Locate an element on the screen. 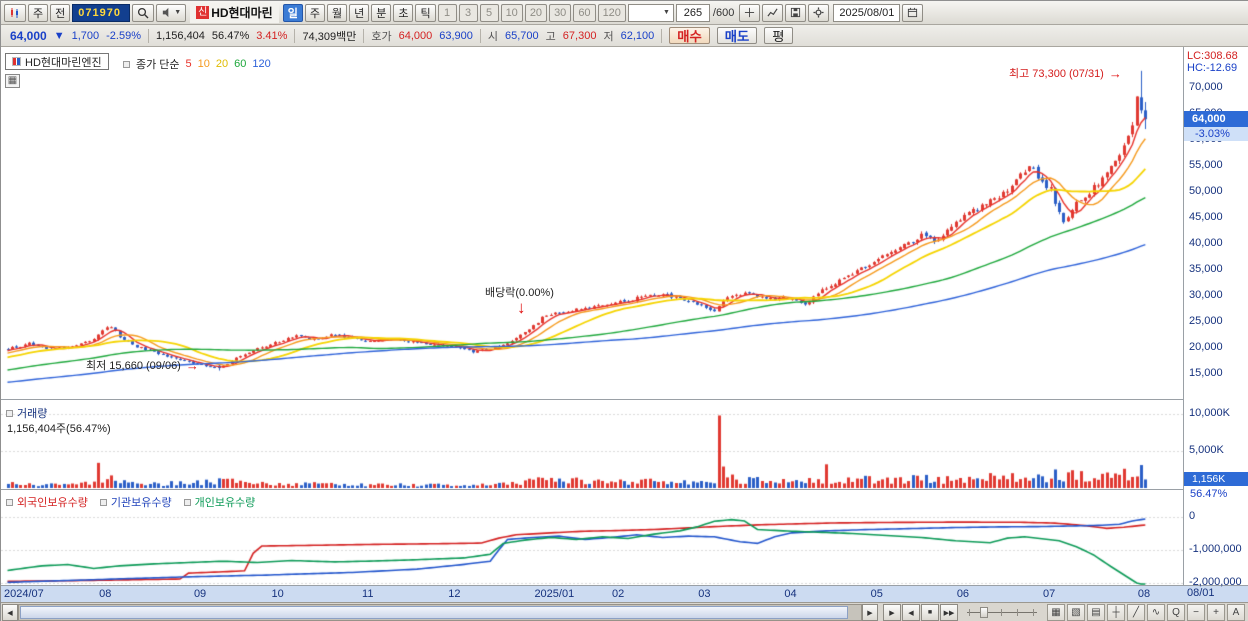 This screenshot has width=1248, height=621. price-axis-label: 55,000 is located at coordinates (1206, 165).